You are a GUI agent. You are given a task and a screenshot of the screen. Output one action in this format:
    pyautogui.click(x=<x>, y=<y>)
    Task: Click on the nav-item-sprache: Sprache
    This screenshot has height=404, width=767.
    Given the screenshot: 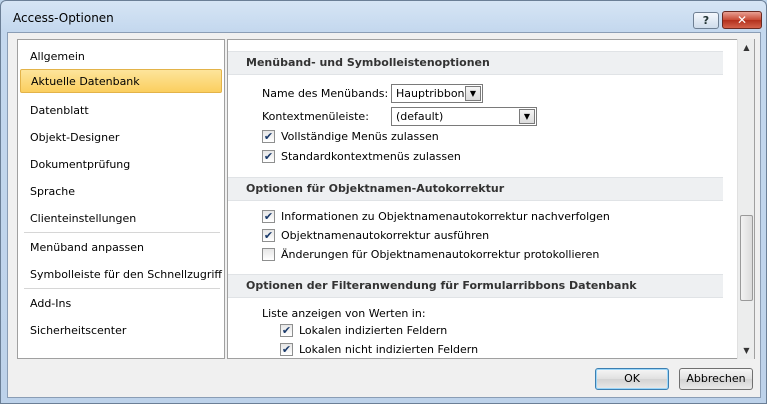 What is the action you would take?
    pyautogui.click(x=121, y=192)
    